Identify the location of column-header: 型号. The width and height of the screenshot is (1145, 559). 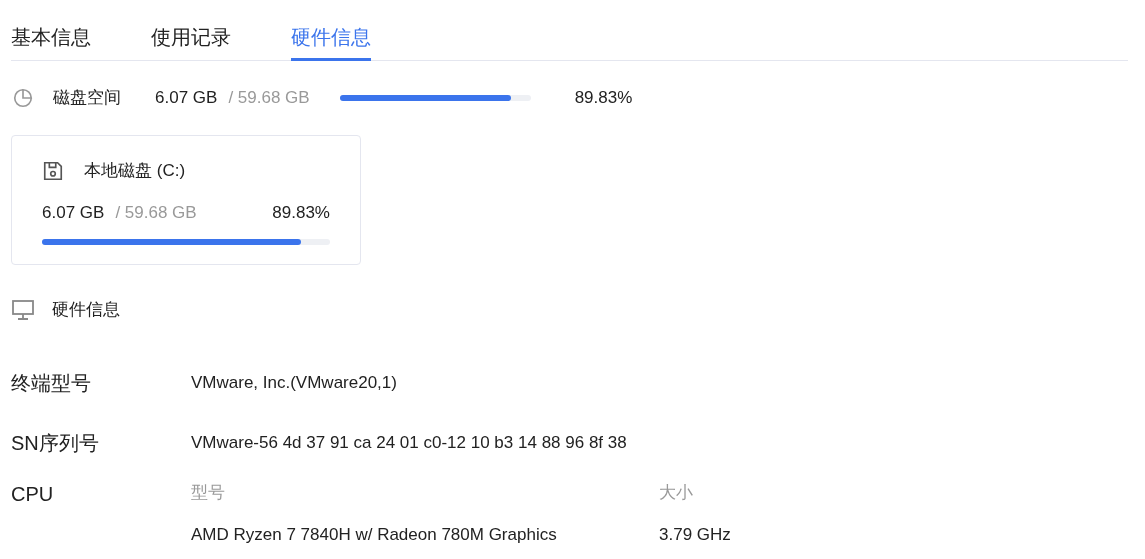
(208, 492).